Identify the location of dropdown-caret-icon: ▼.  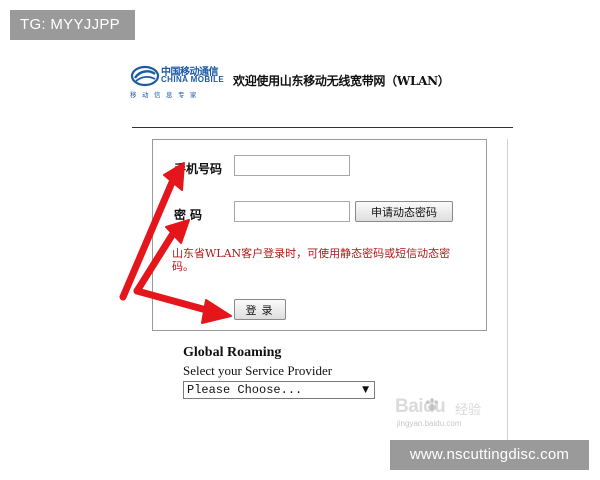
(365, 390).